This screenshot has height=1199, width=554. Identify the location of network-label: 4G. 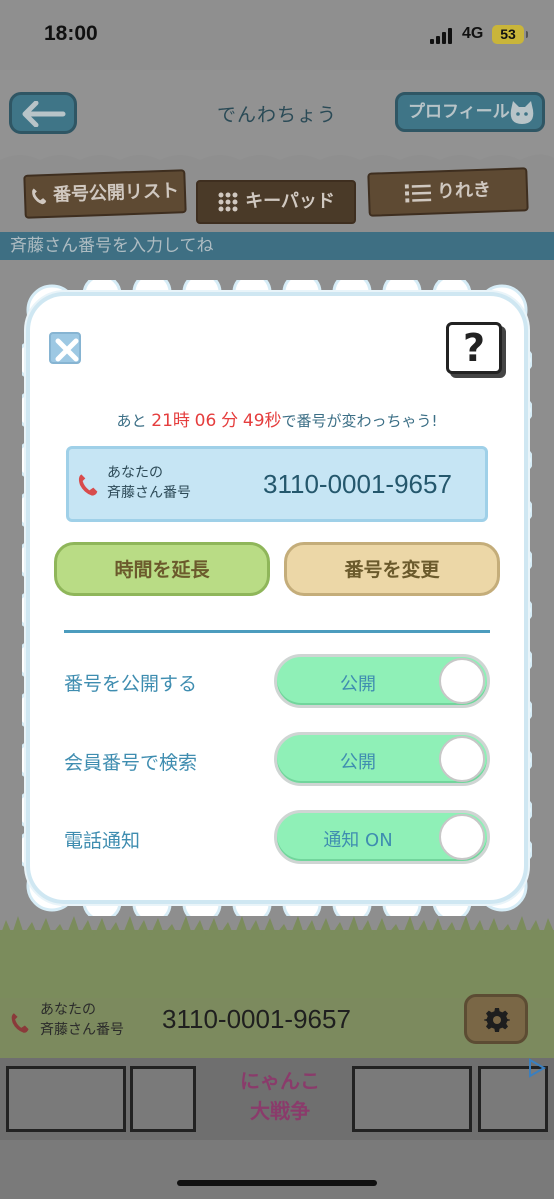
(473, 33).